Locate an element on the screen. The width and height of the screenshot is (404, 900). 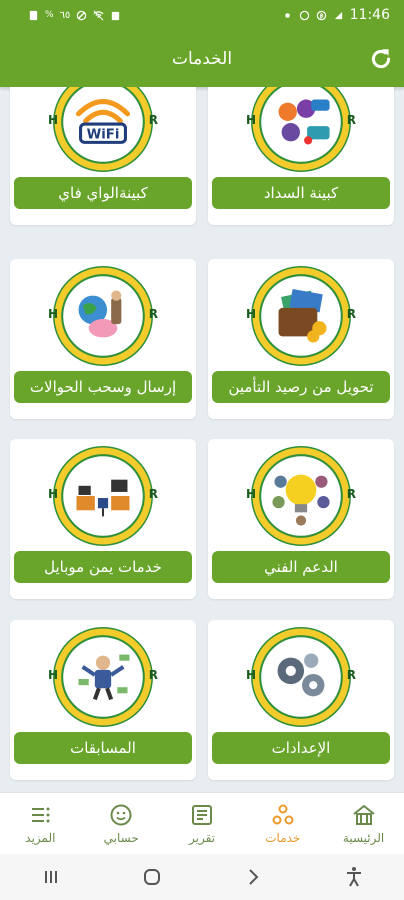
service-button-support: الدعم الفني is located at coordinates (301, 567).